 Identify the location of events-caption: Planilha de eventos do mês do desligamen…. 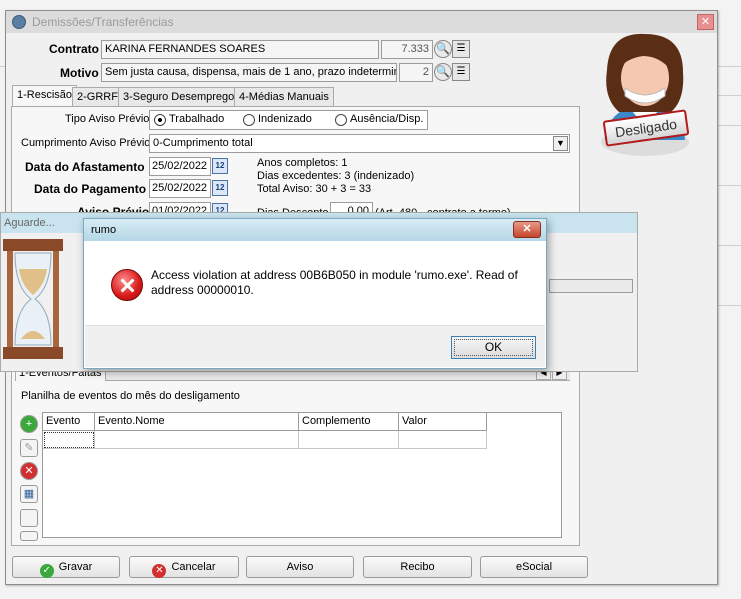
(130, 396).